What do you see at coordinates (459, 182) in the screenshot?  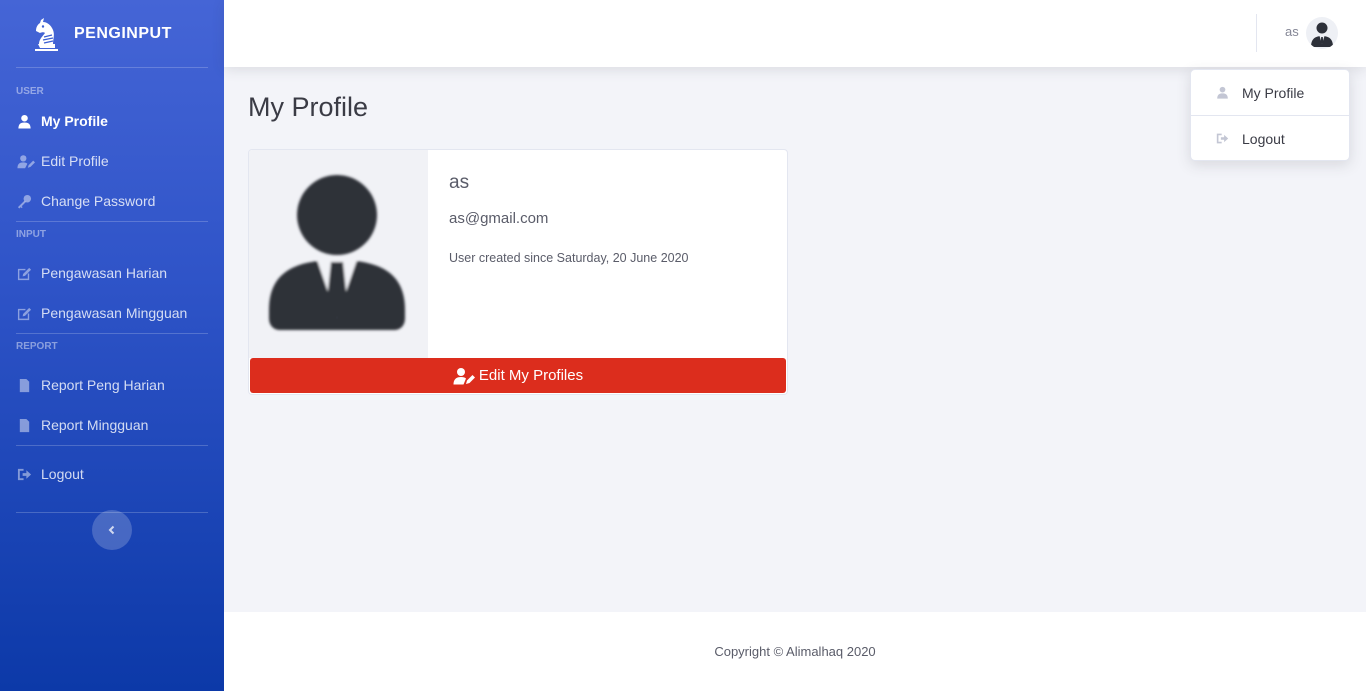 I see `profile-name: as` at bounding box center [459, 182].